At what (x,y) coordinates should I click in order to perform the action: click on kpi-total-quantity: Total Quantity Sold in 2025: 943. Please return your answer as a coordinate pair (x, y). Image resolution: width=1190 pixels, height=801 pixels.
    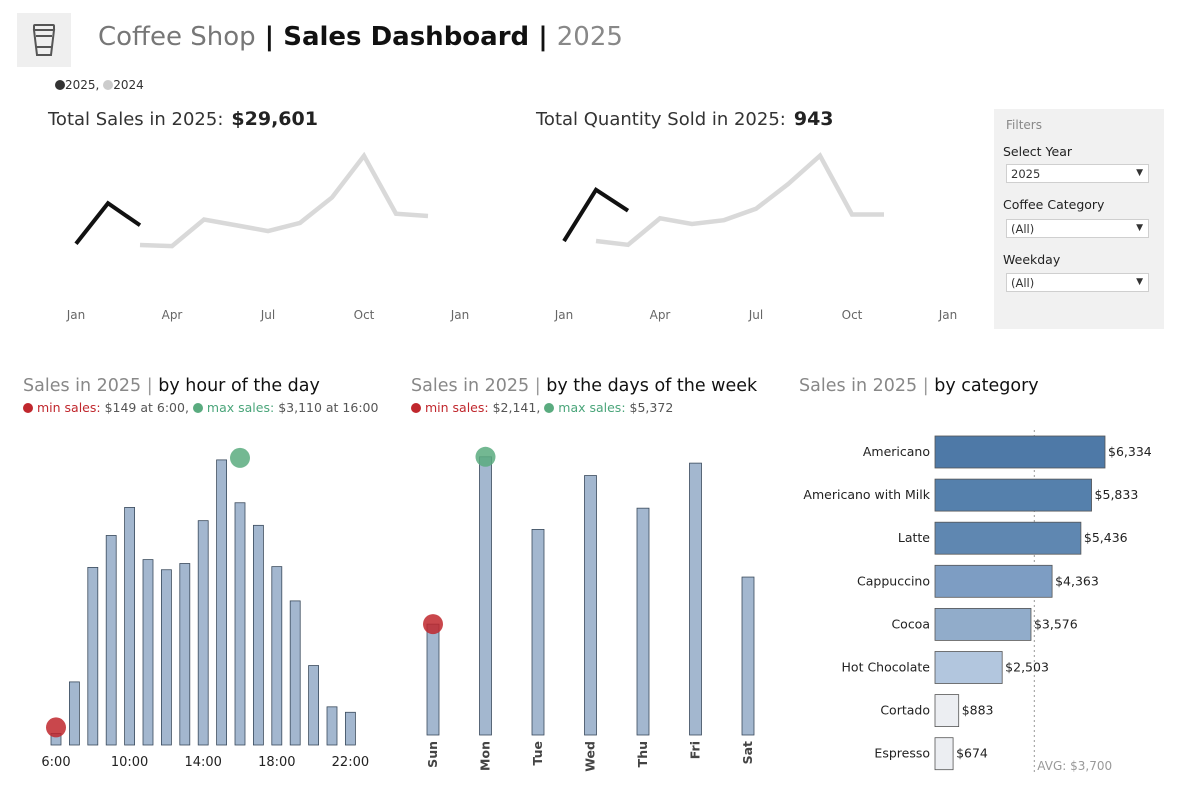
    Looking at the image, I should click on (685, 119).